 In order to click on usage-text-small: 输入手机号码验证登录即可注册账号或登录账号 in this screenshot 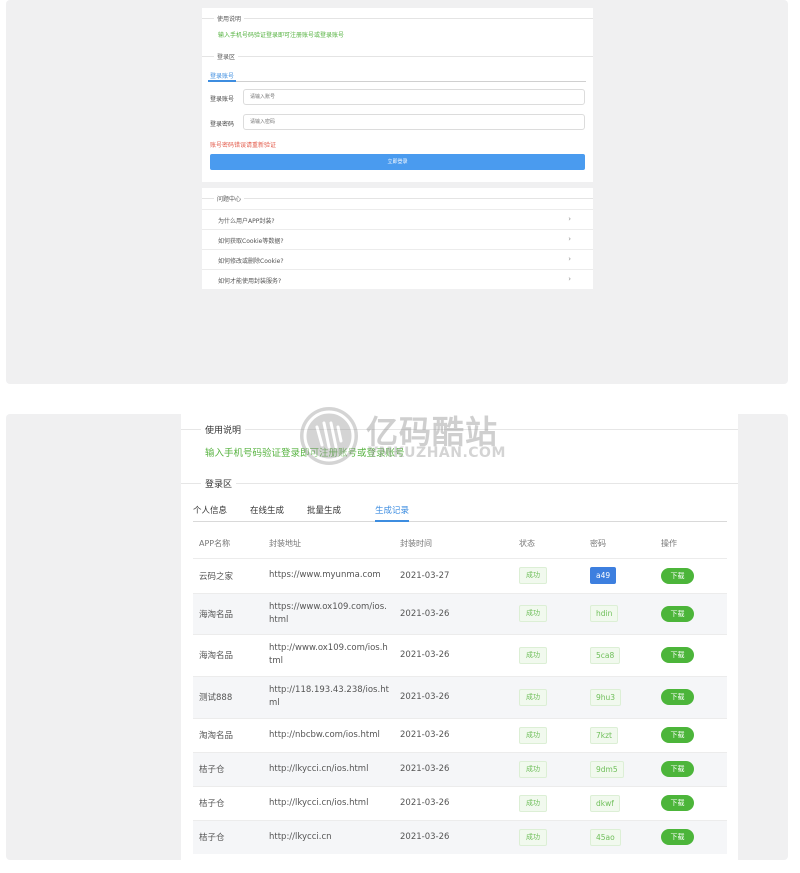, I will do `click(281, 35)`.